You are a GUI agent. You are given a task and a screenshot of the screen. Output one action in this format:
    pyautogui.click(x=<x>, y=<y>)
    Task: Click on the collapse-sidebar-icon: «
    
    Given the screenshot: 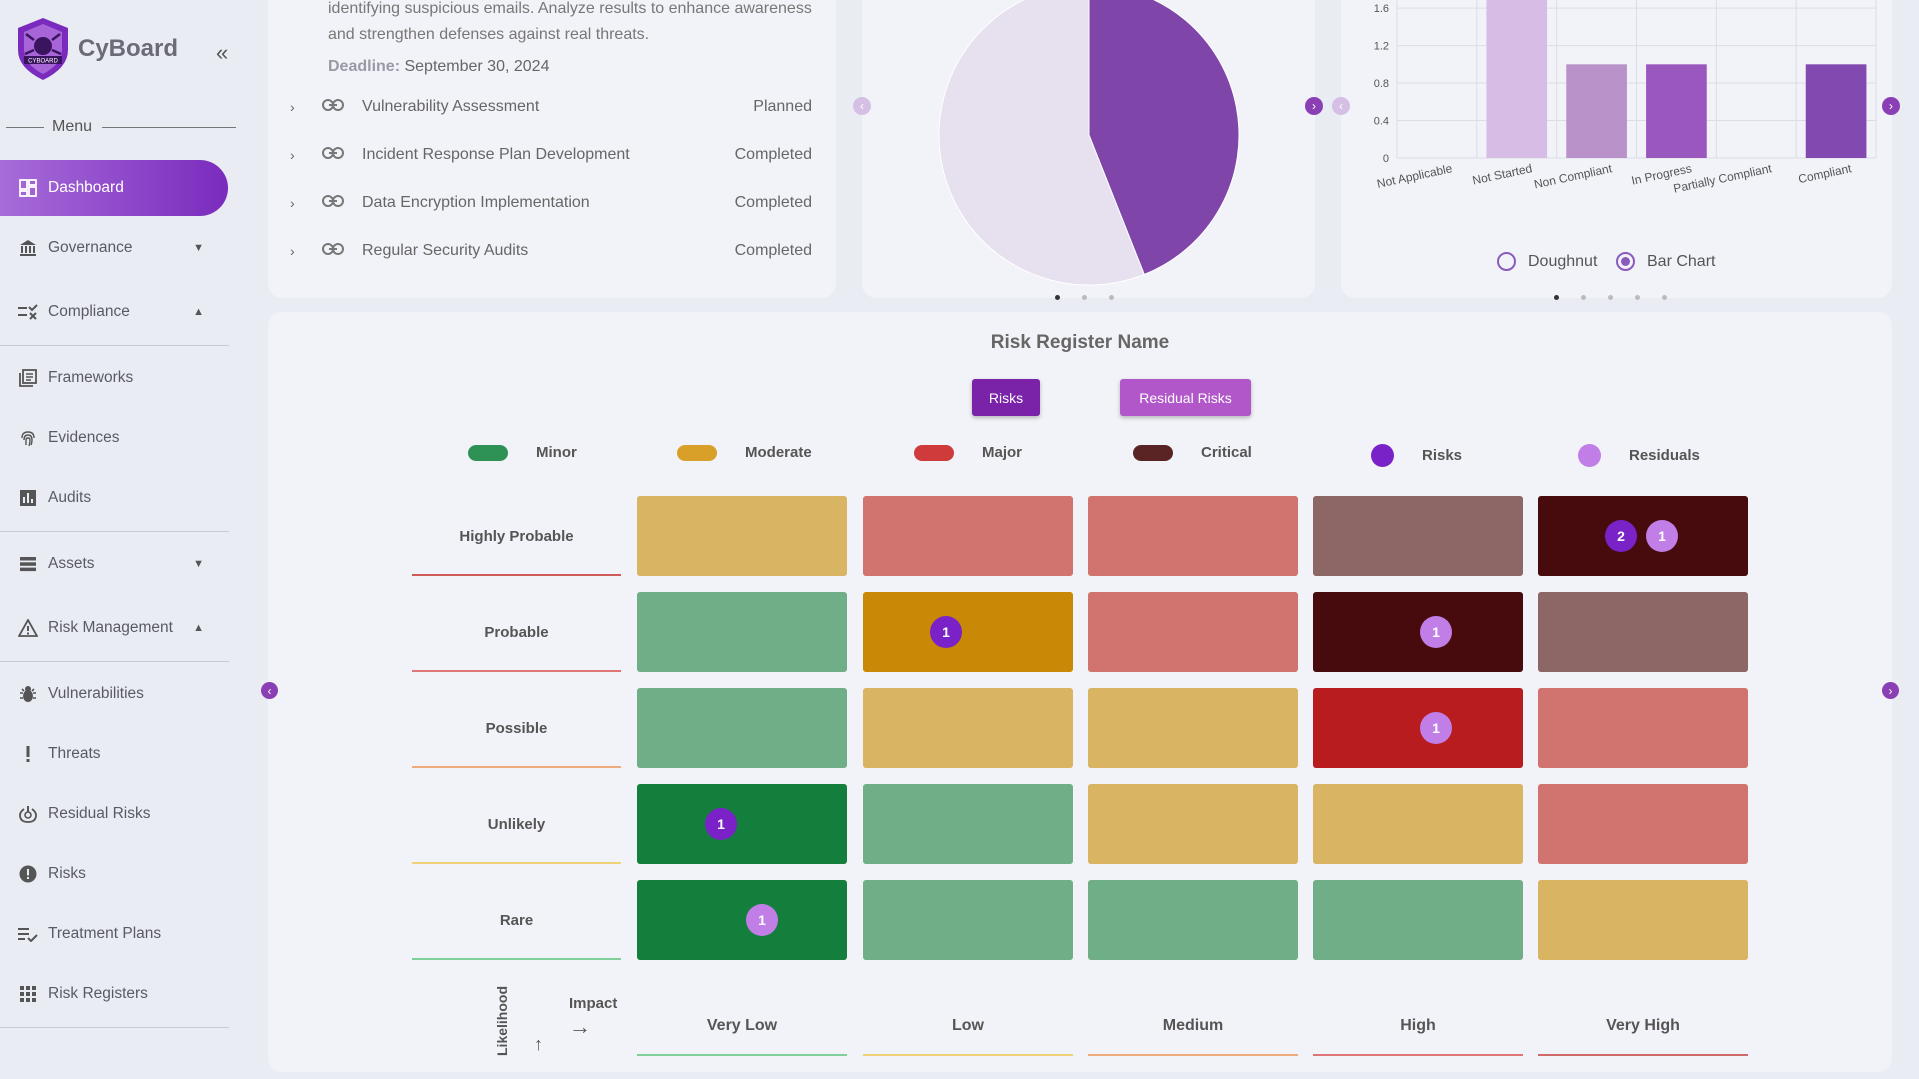 What is the action you would take?
    pyautogui.click(x=222, y=53)
    